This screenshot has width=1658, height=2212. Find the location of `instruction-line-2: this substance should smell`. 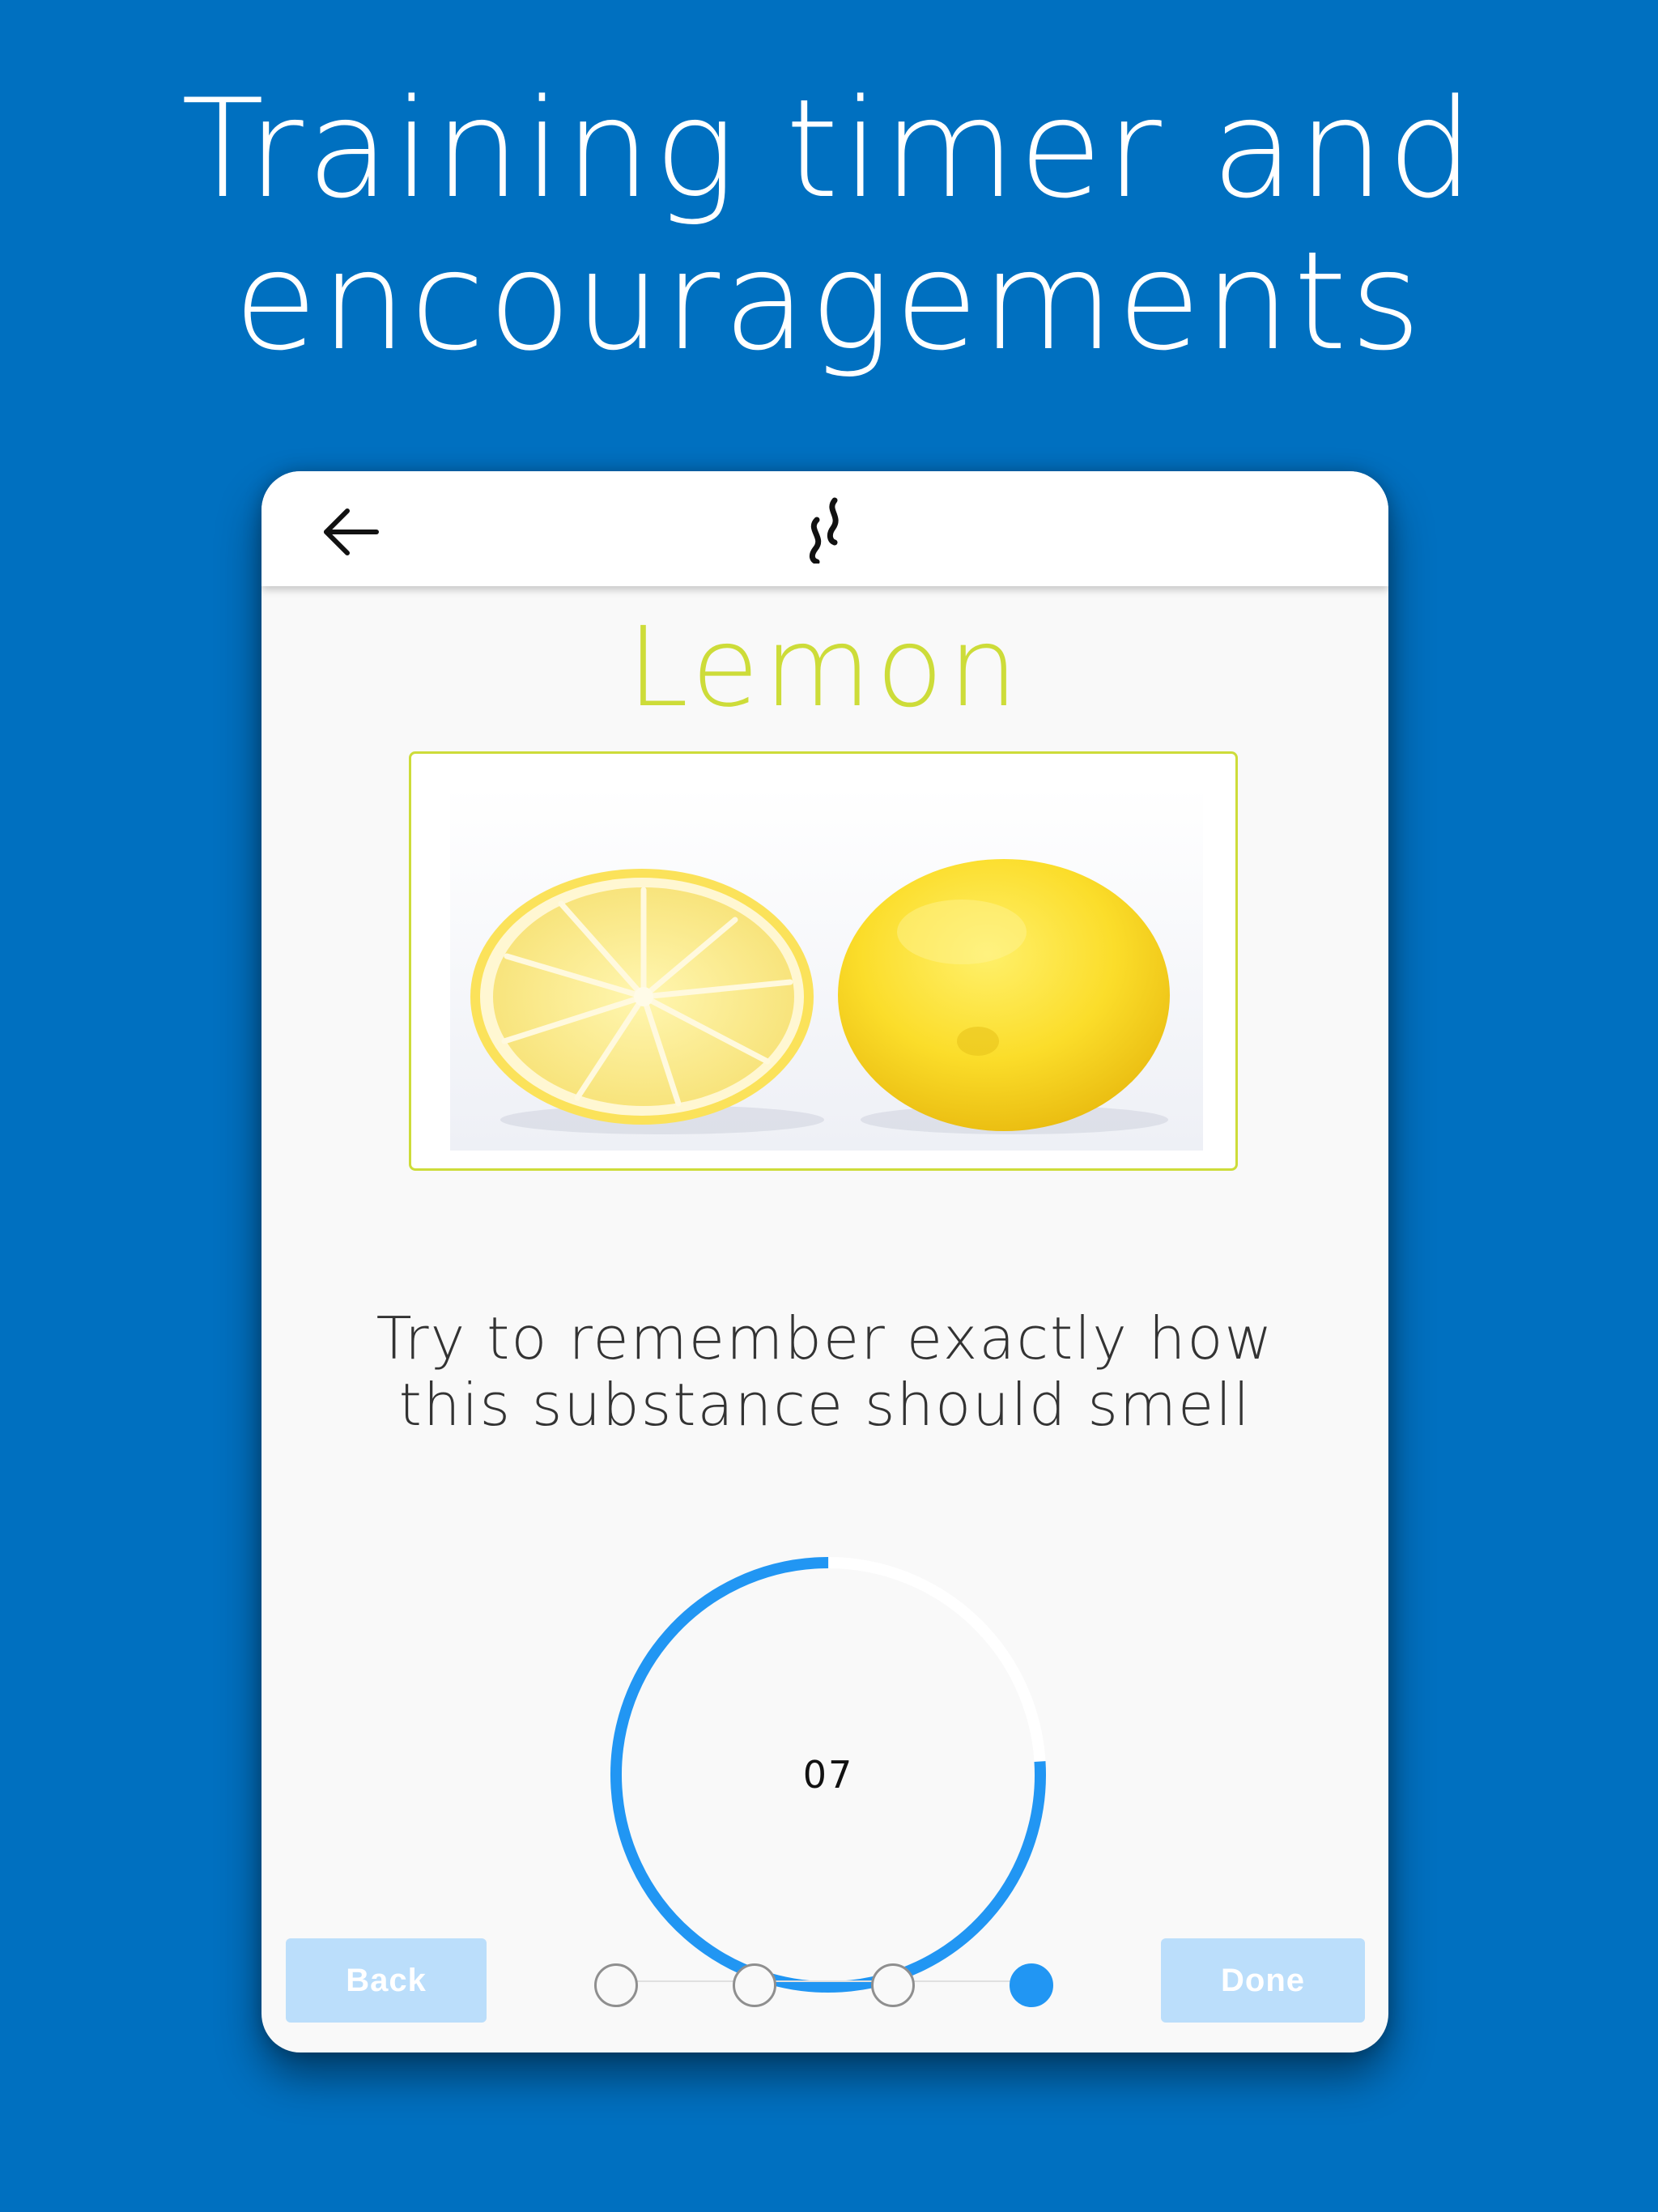

instruction-line-2: this substance should smell is located at coordinates (825, 1405).